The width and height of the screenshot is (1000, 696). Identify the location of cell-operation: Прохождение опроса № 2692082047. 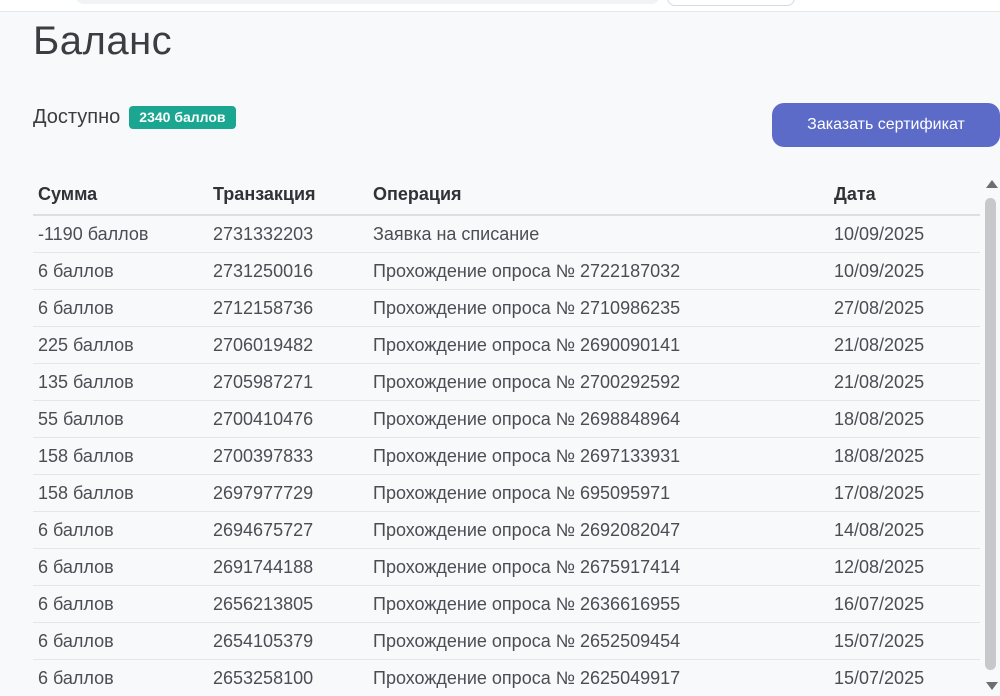
(598, 530).